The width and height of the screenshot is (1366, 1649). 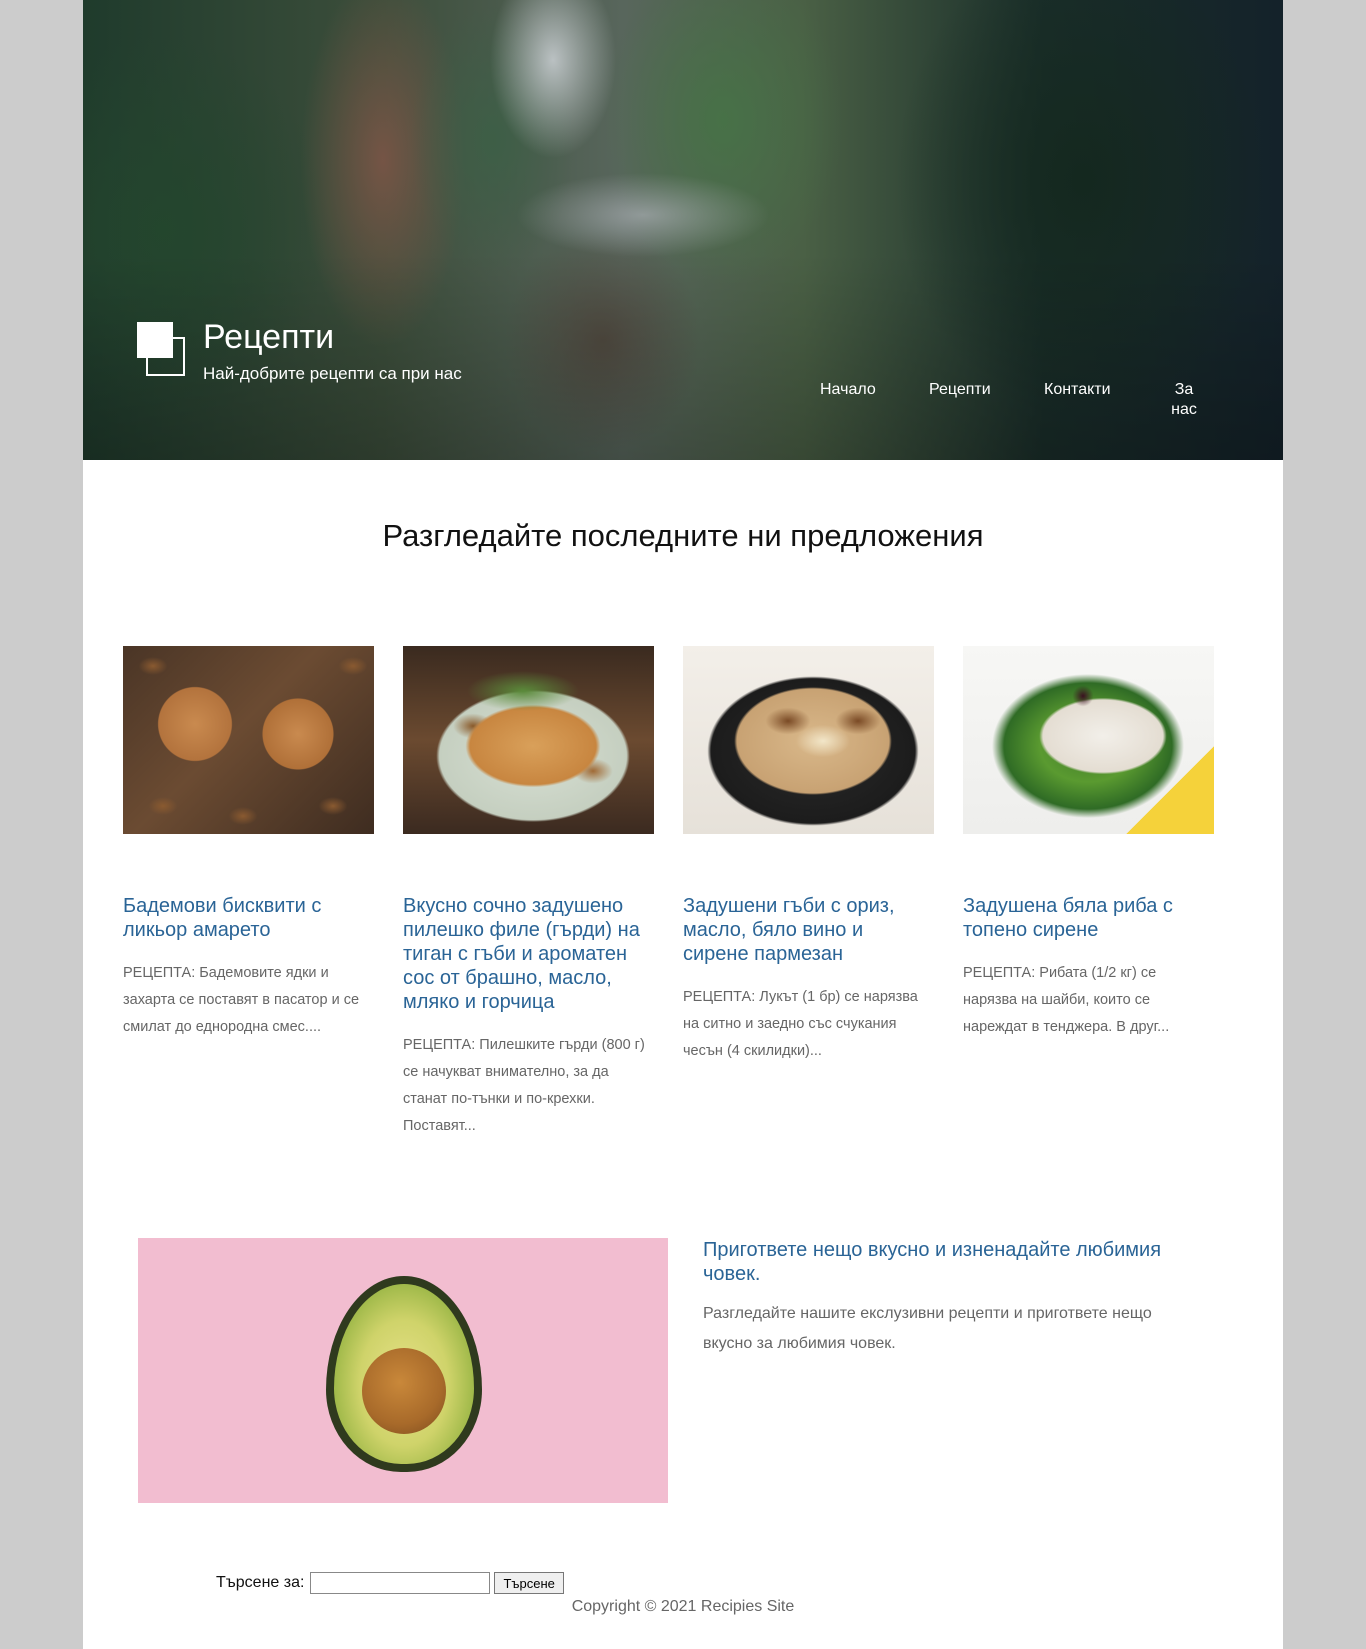 I want to click on main-nav: Начало Рецепти Контакти За нас, so click(x=683, y=410).